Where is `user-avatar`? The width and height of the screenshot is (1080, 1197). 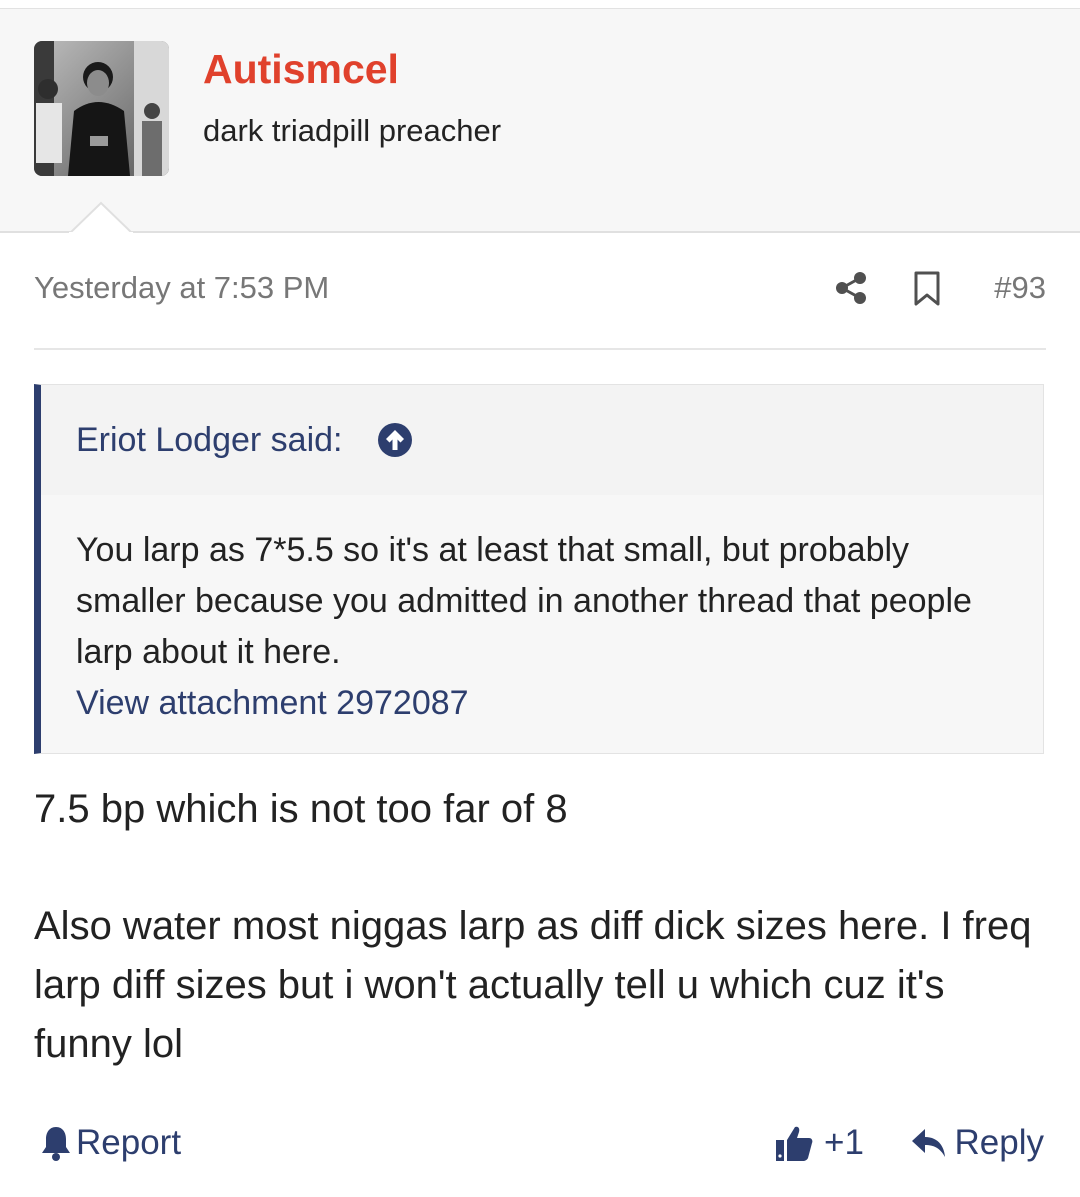
user-avatar is located at coordinates (101, 108).